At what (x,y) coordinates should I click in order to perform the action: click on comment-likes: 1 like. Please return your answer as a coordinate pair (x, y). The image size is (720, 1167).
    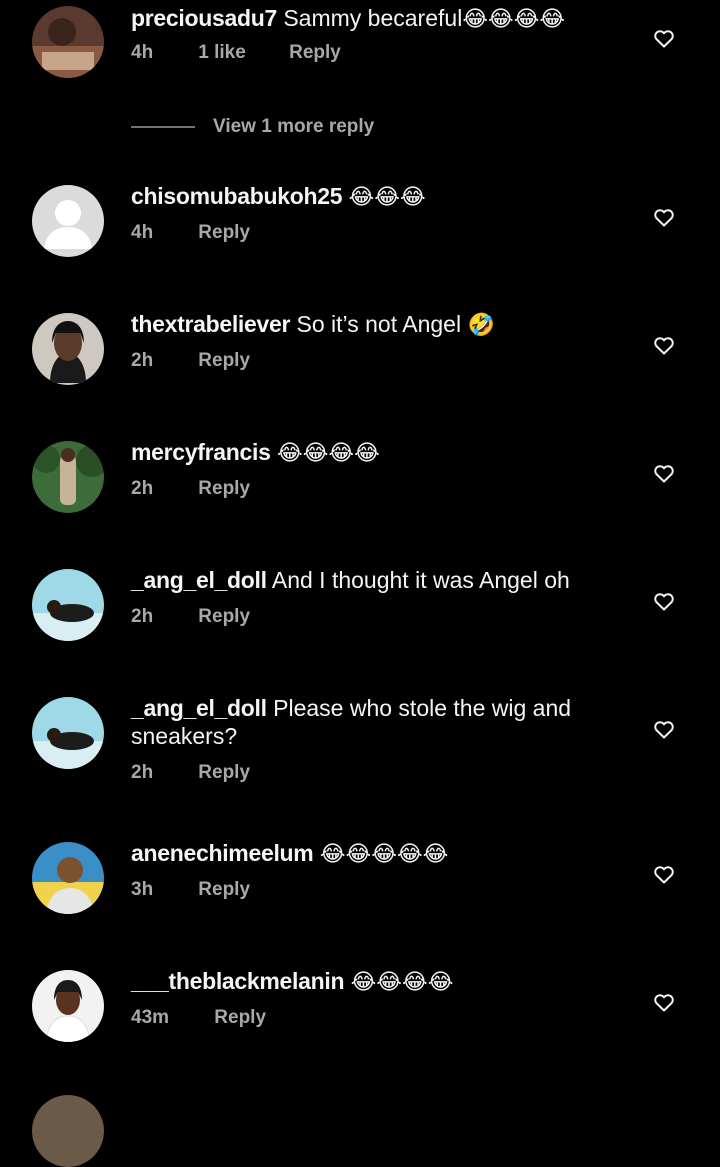
    Looking at the image, I should click on (222, 53).